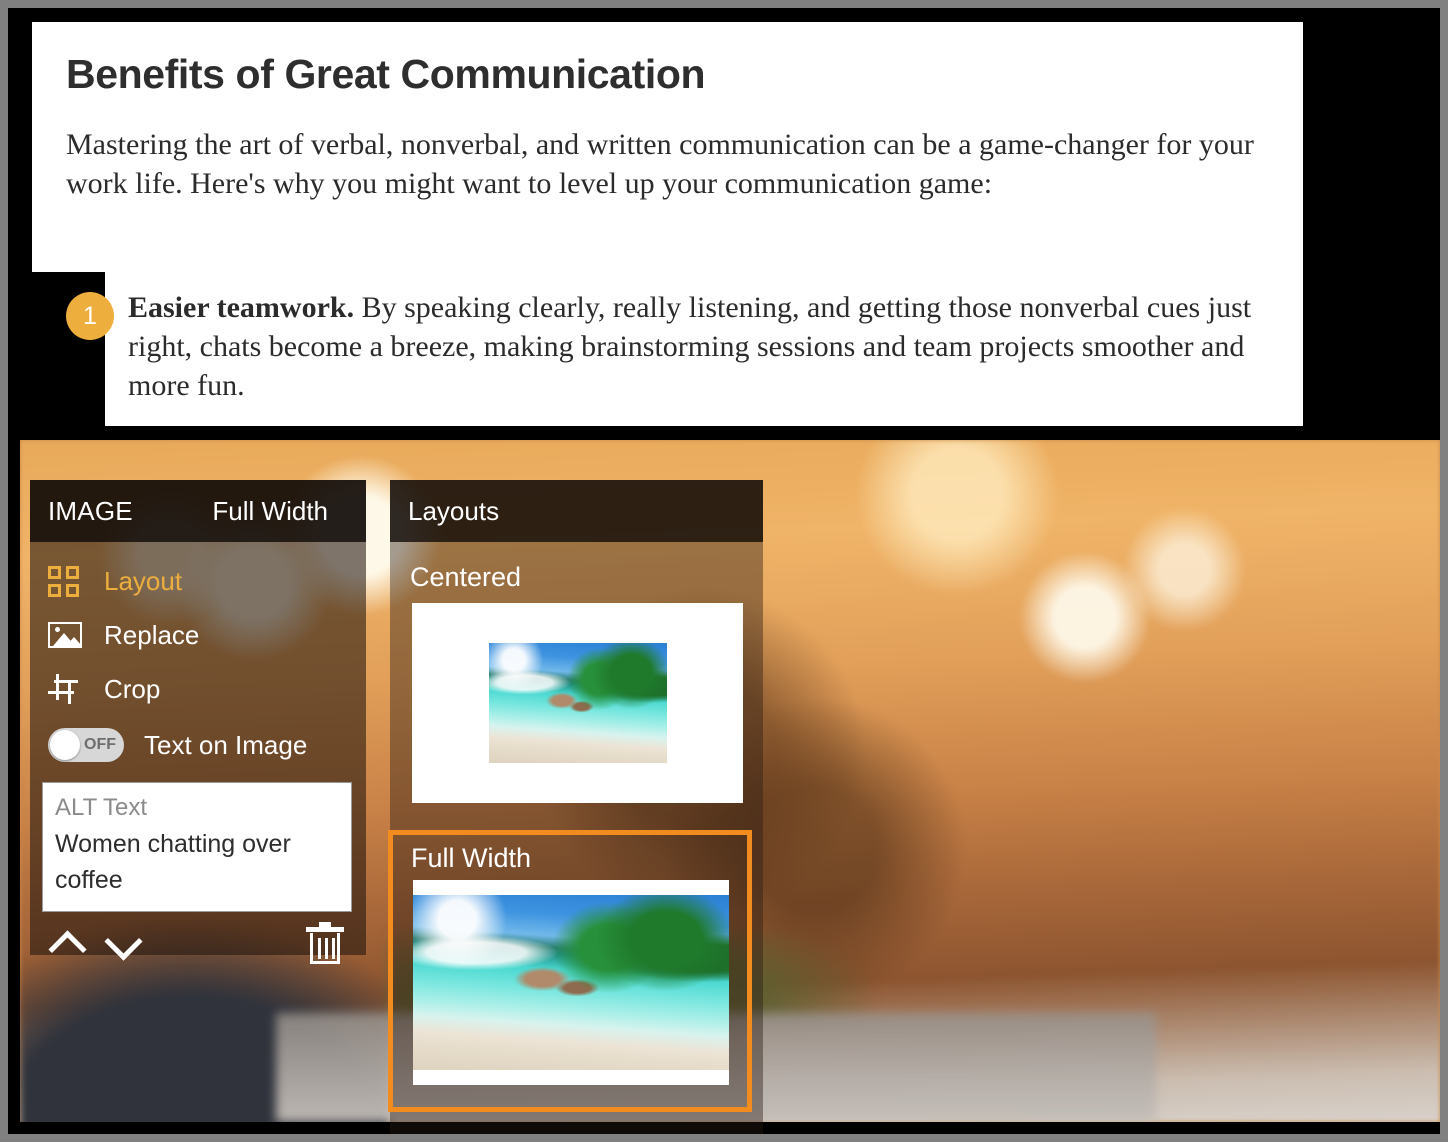  Describe the element at coordinates (325, 943) in the screenshot. I see `trash-icon` at that location.